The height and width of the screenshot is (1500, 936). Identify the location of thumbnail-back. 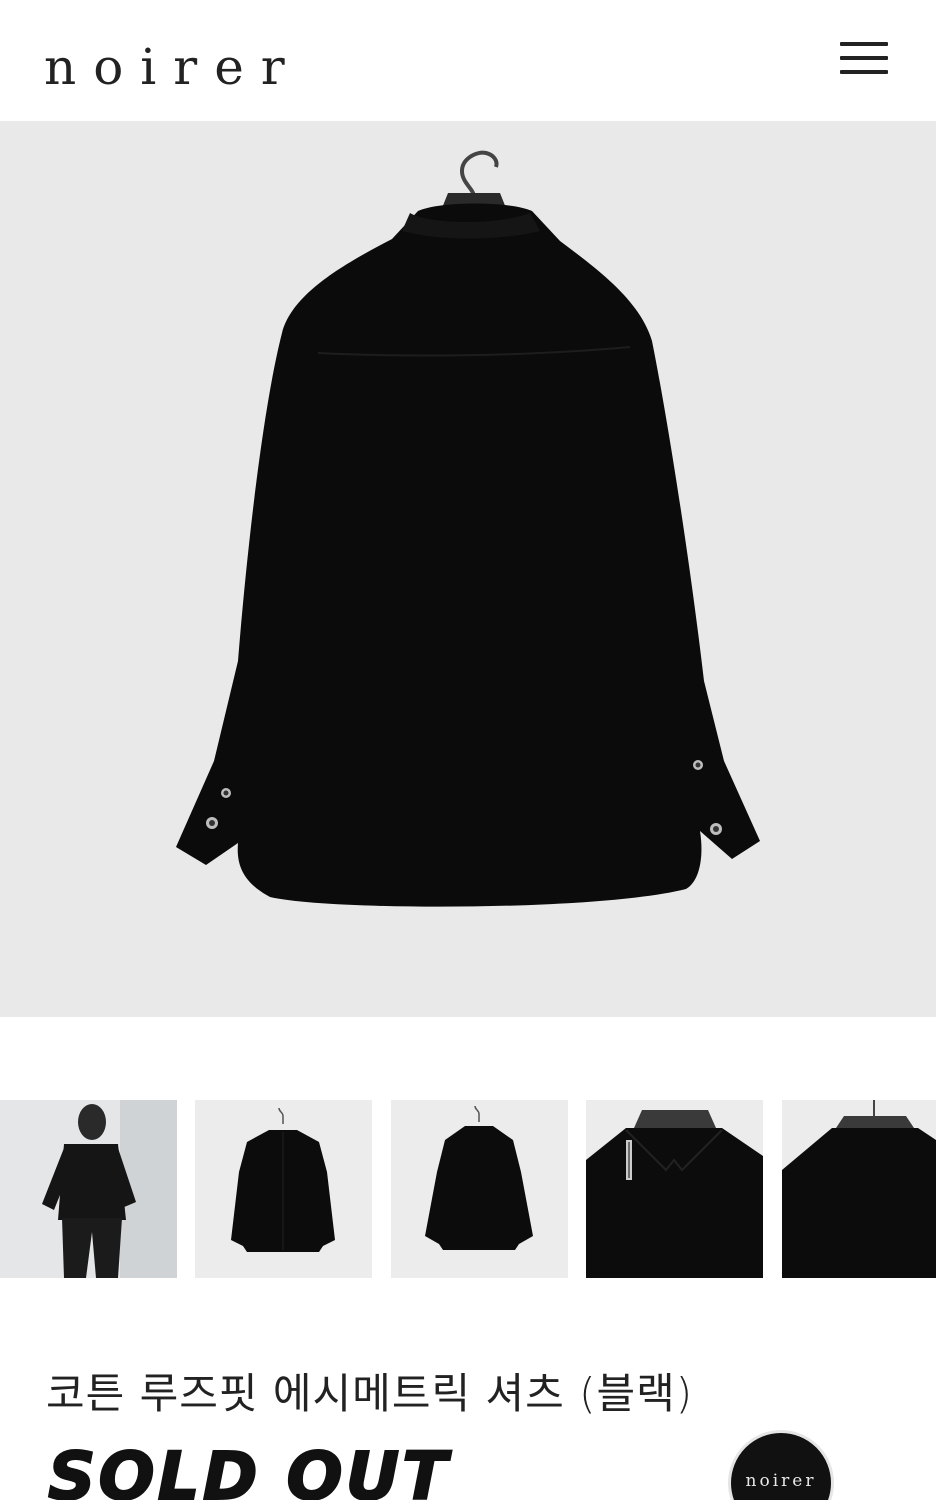
(479, 1189).